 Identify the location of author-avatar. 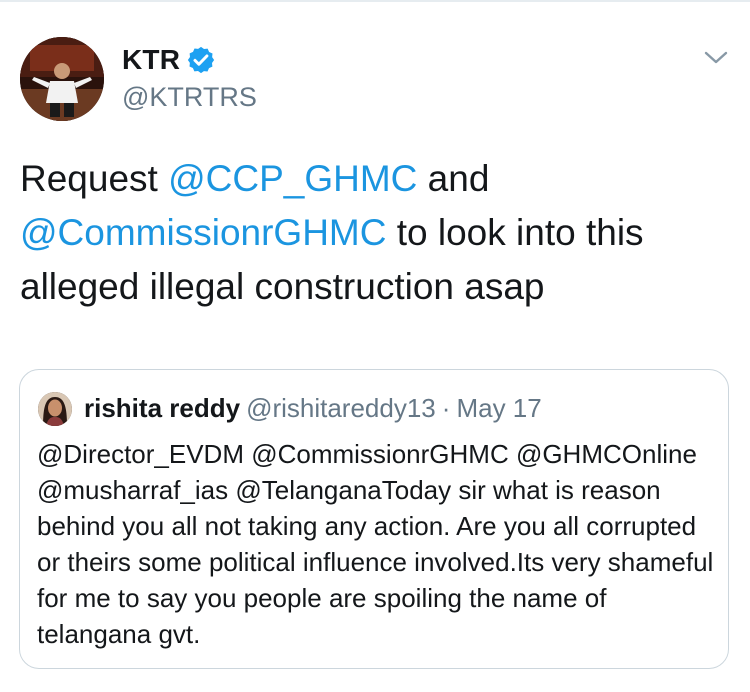
(62, 79).